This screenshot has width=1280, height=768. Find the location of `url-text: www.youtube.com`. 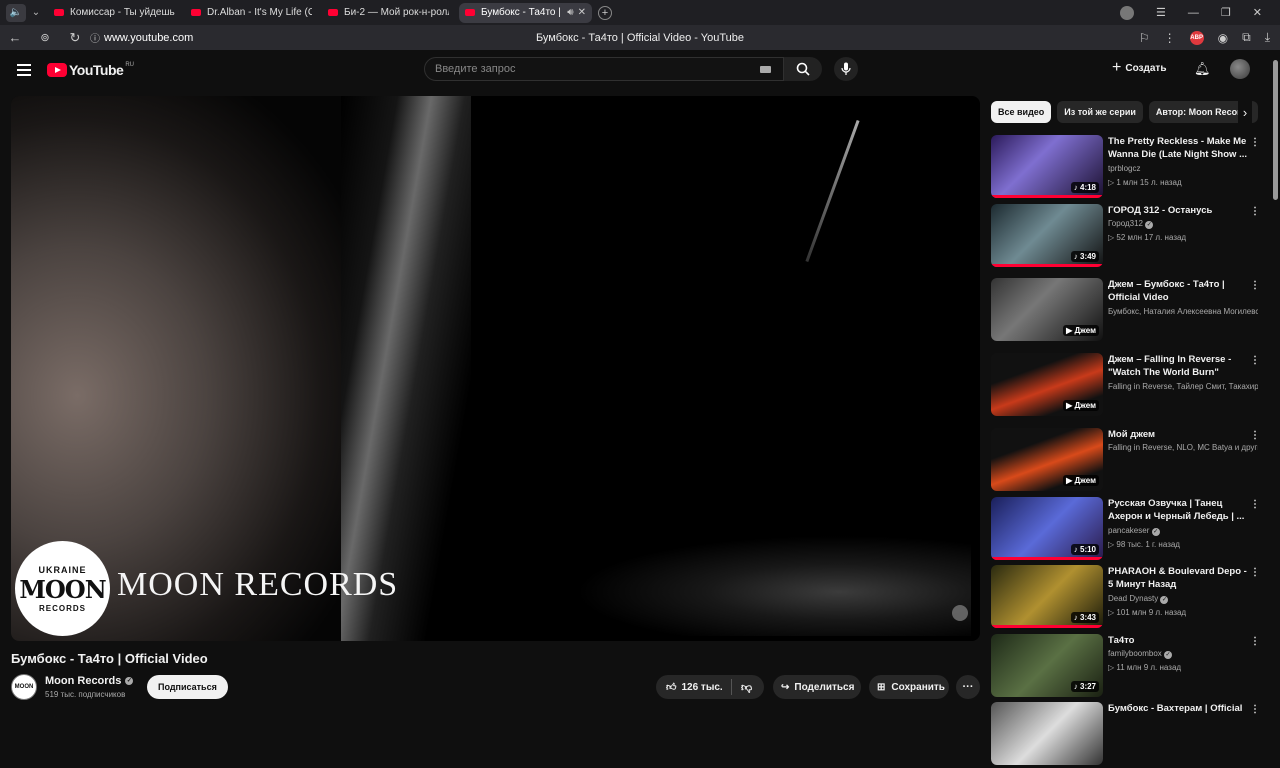

url-text: www.youtube.com is located at coordinates (148, 38).